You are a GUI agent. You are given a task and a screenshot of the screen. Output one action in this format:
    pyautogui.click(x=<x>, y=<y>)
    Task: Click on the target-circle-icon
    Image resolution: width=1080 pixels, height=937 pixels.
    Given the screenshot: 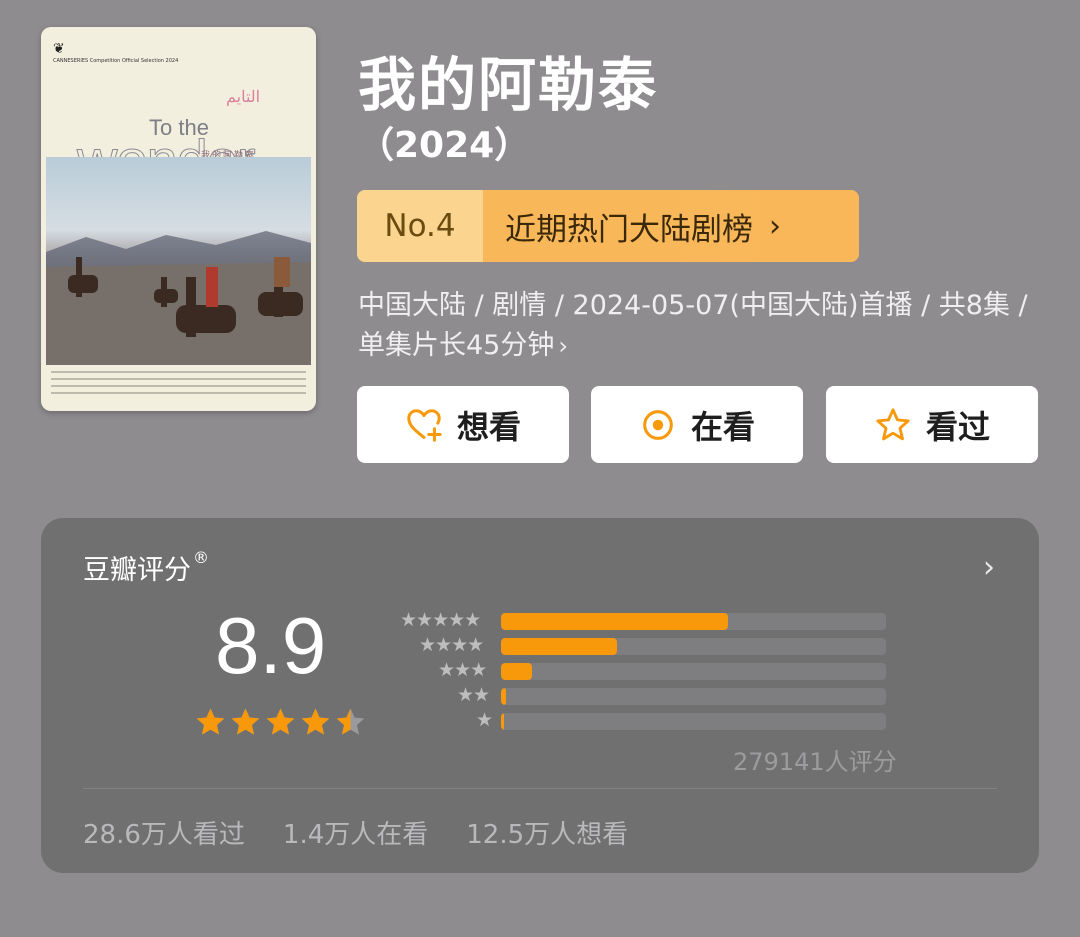 What is the action you would take?
    pyautogui.click(x=658, y=424)
    